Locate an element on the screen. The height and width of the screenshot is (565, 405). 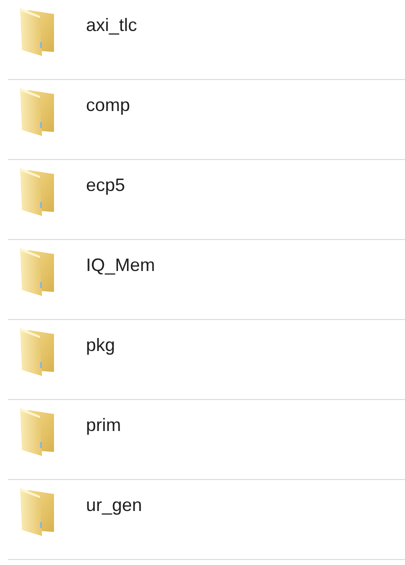
folder-name: axi_tlc is located at coordinates (112, 25).